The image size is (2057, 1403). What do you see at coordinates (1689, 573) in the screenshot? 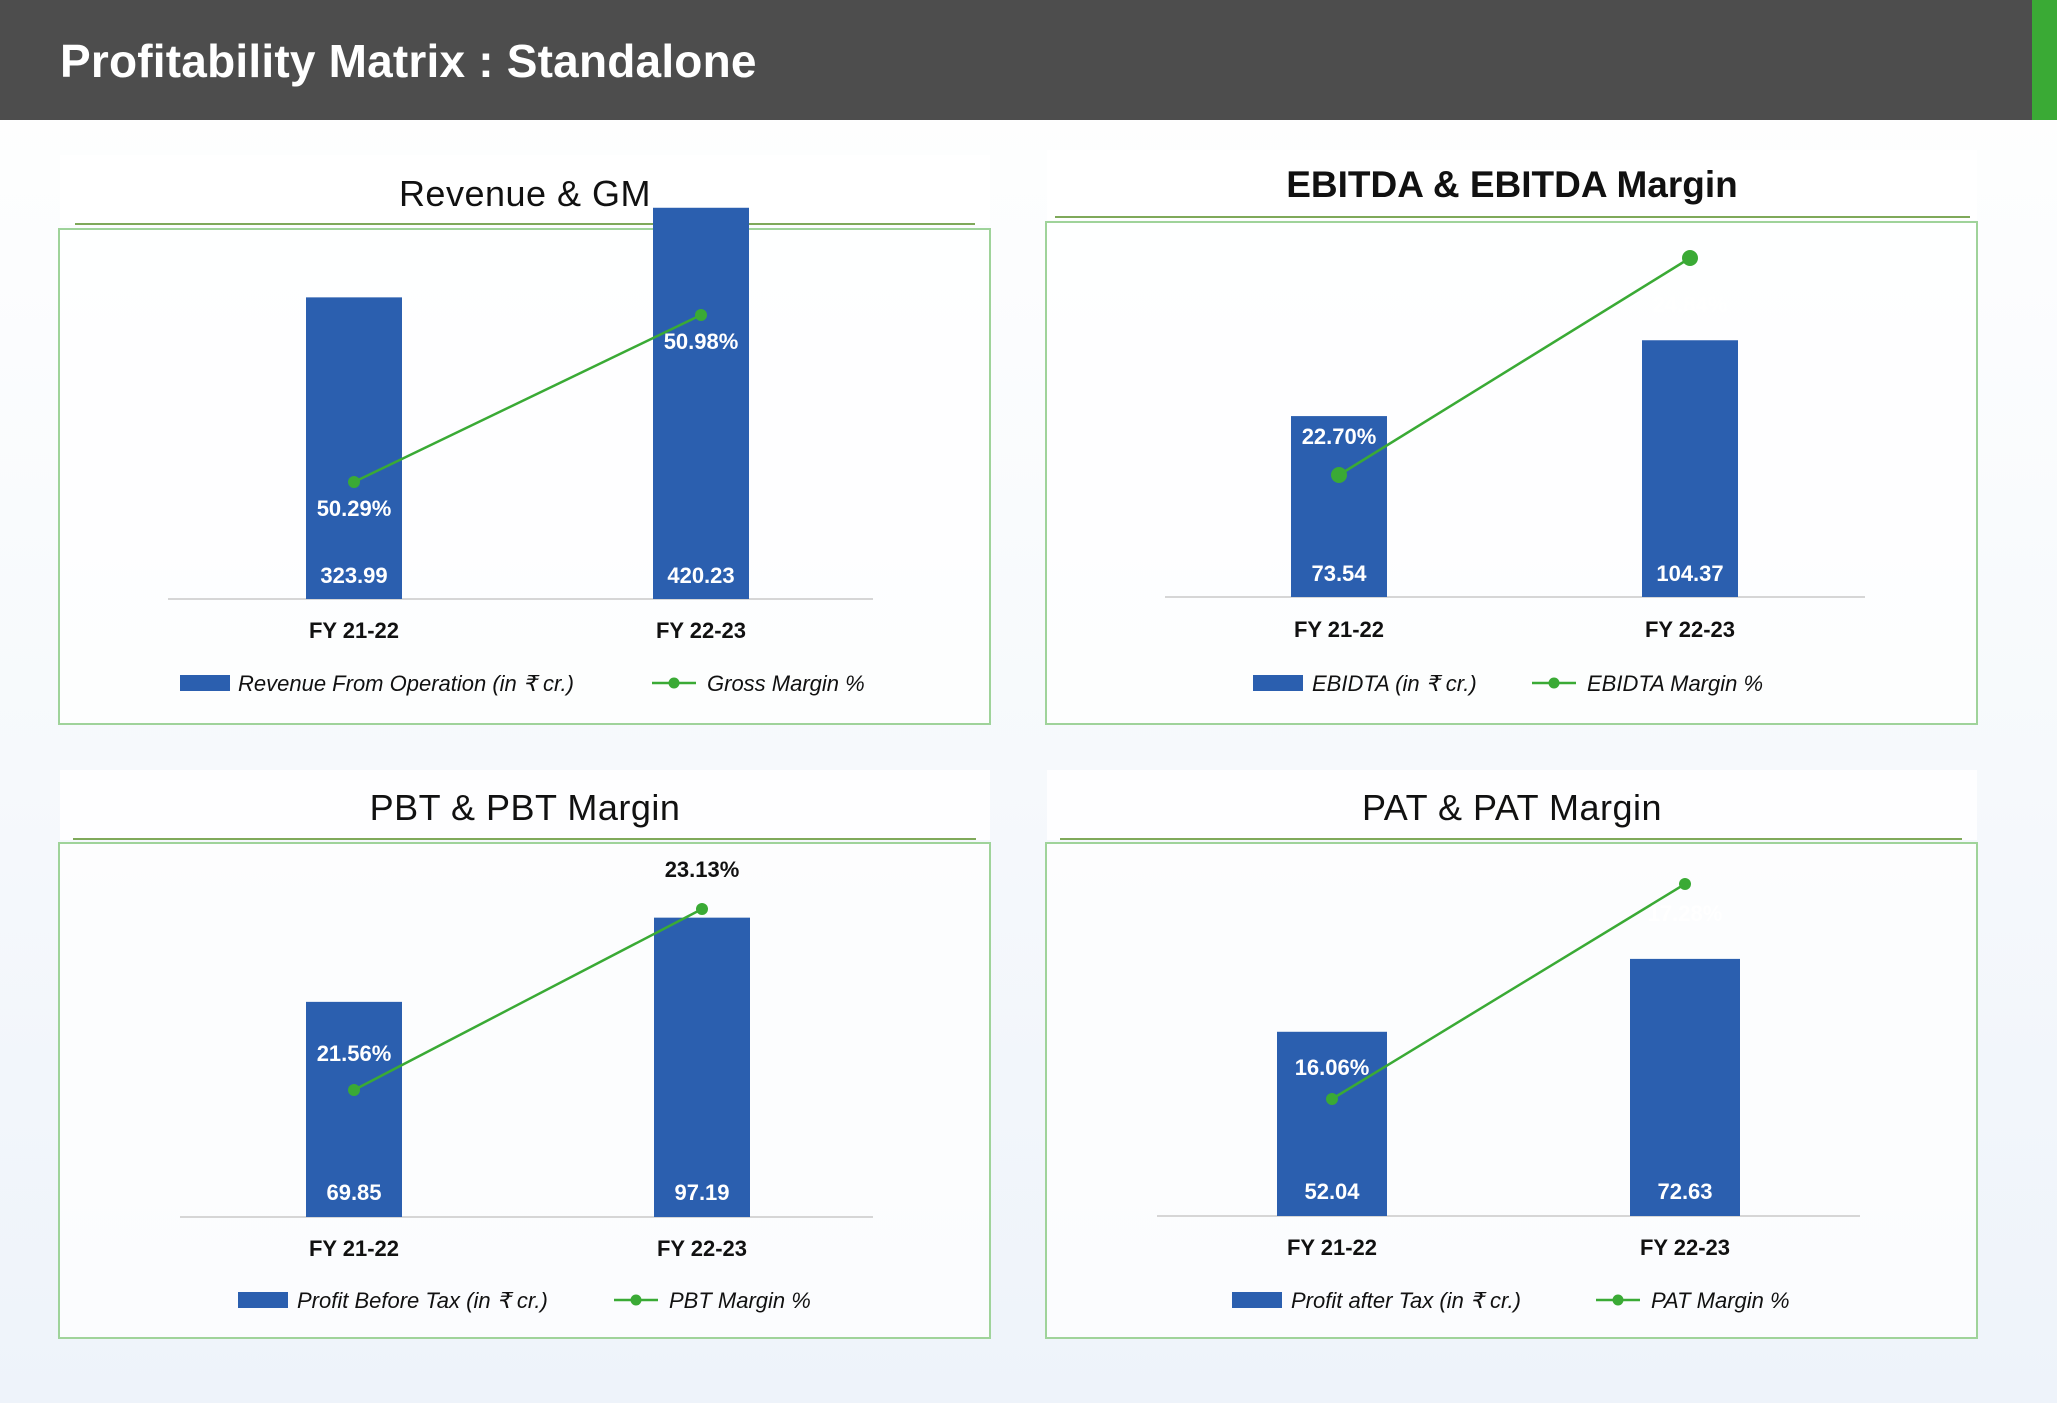
I see `data-label: 104.37` at bounding box center [1689, 573].